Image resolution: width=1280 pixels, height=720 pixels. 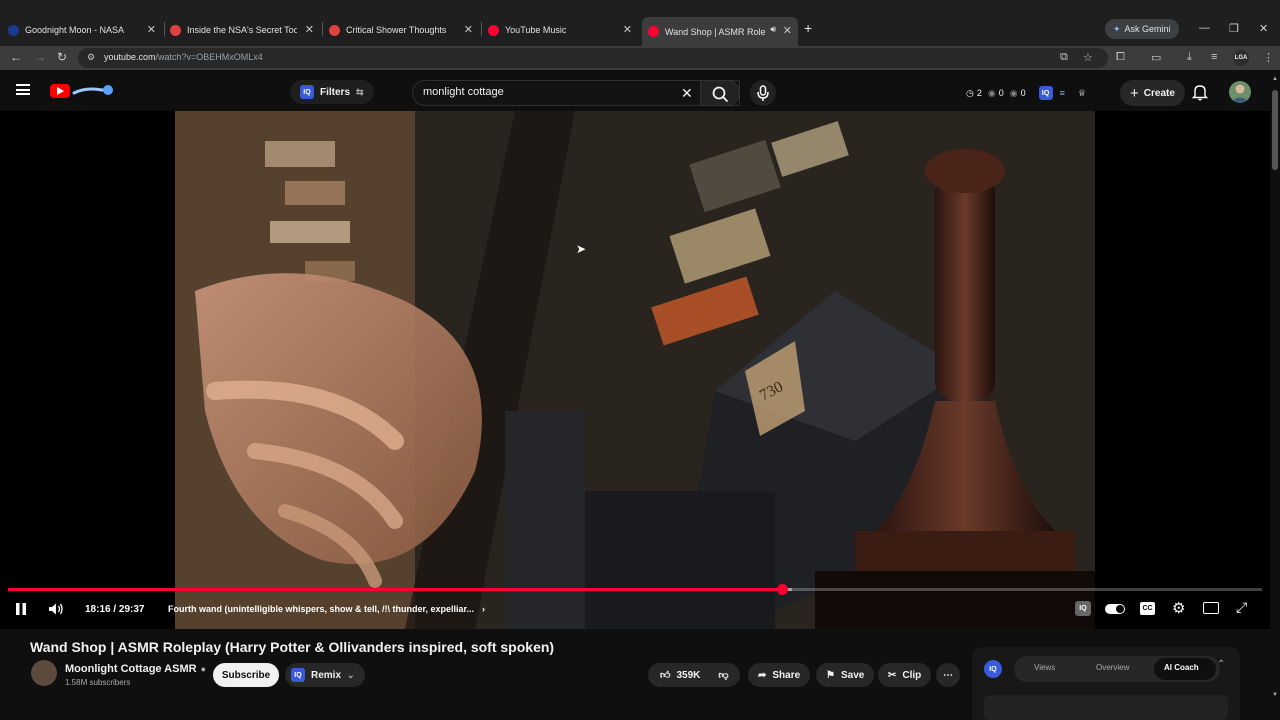 I want to click on ask-gemini-label: Ask Gemini, so click(x=1147, y=29).